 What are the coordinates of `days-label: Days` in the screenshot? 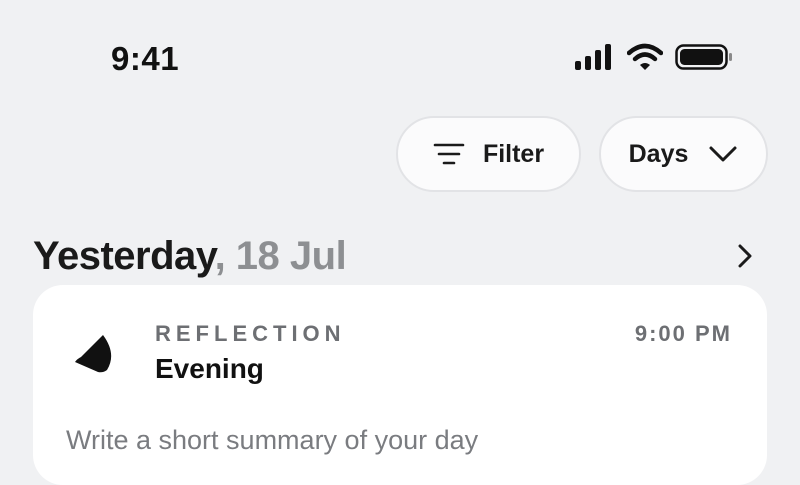 It's located at (658, 153).